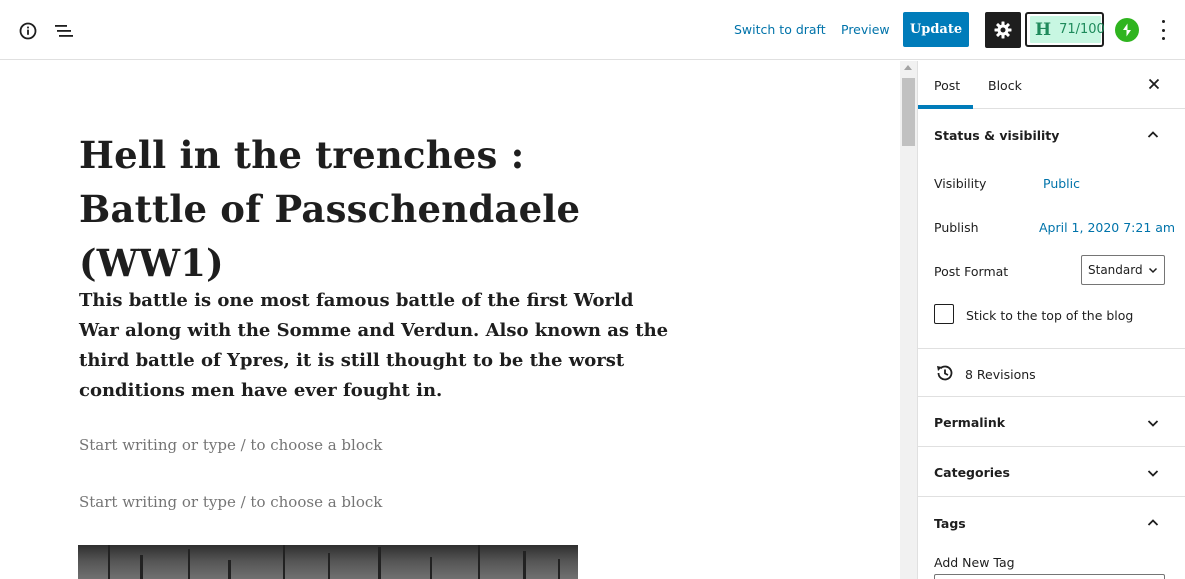 The height and width of the screenshot is (579, 1185). What do you see at coordinates (1051, 472) in the screenshot?
I see `categories-panel: Categories` at bounding box center [1051, 472].